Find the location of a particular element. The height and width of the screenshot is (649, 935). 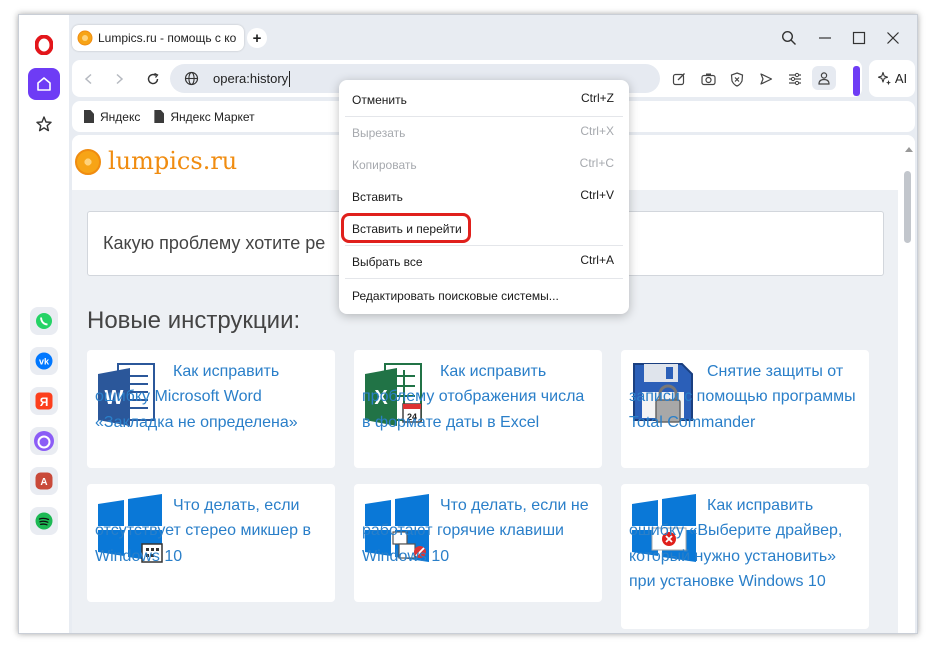

site-logo: lumpics.ru is located at coordinates (172, 161).